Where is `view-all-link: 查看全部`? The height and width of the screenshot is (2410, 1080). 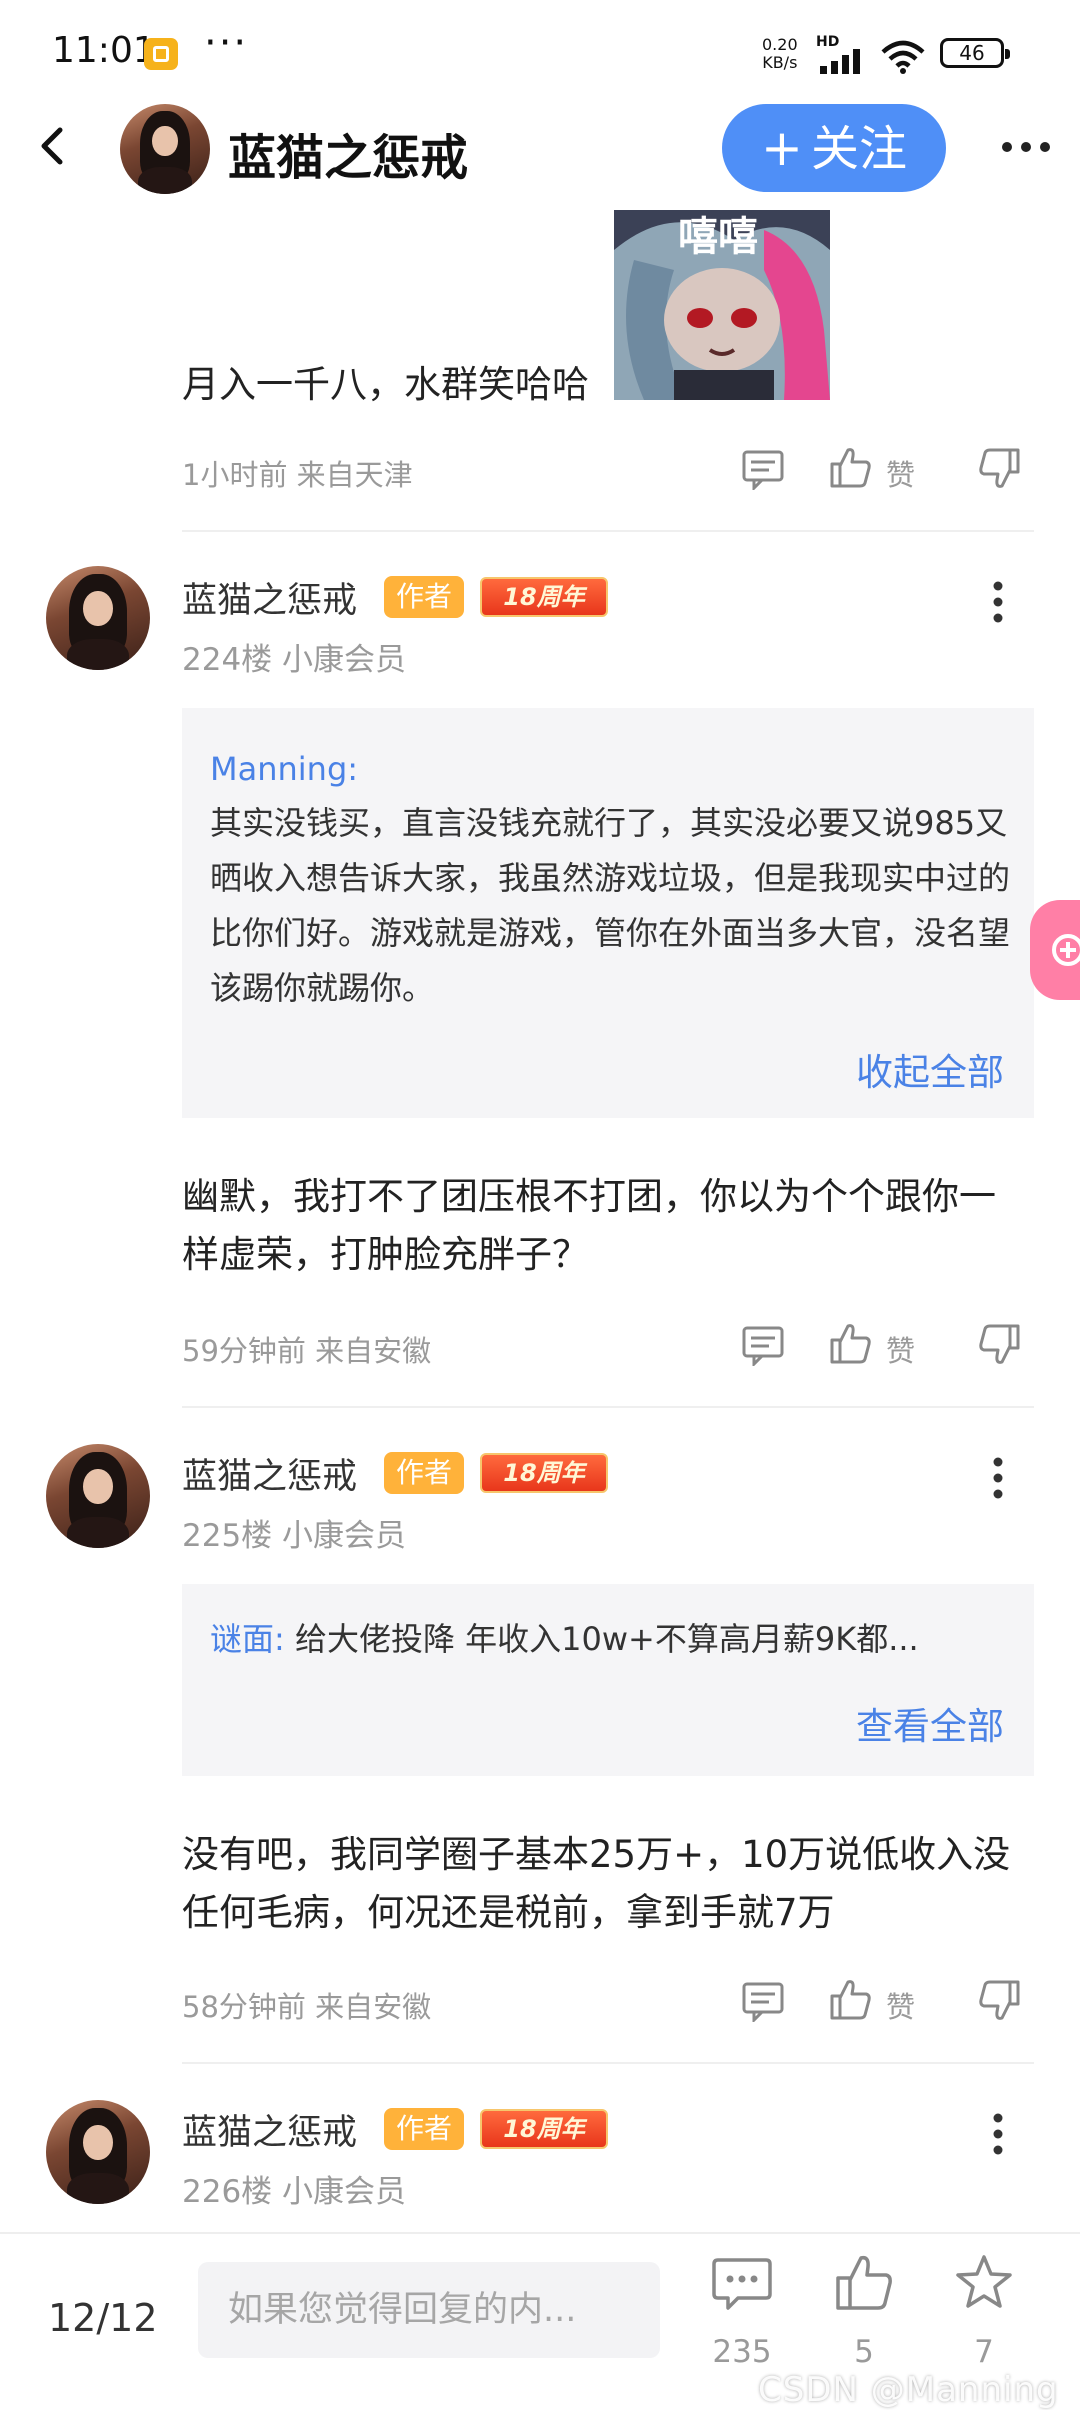 view-all-link: 查看全部 is located at coordinates (930, 1723).